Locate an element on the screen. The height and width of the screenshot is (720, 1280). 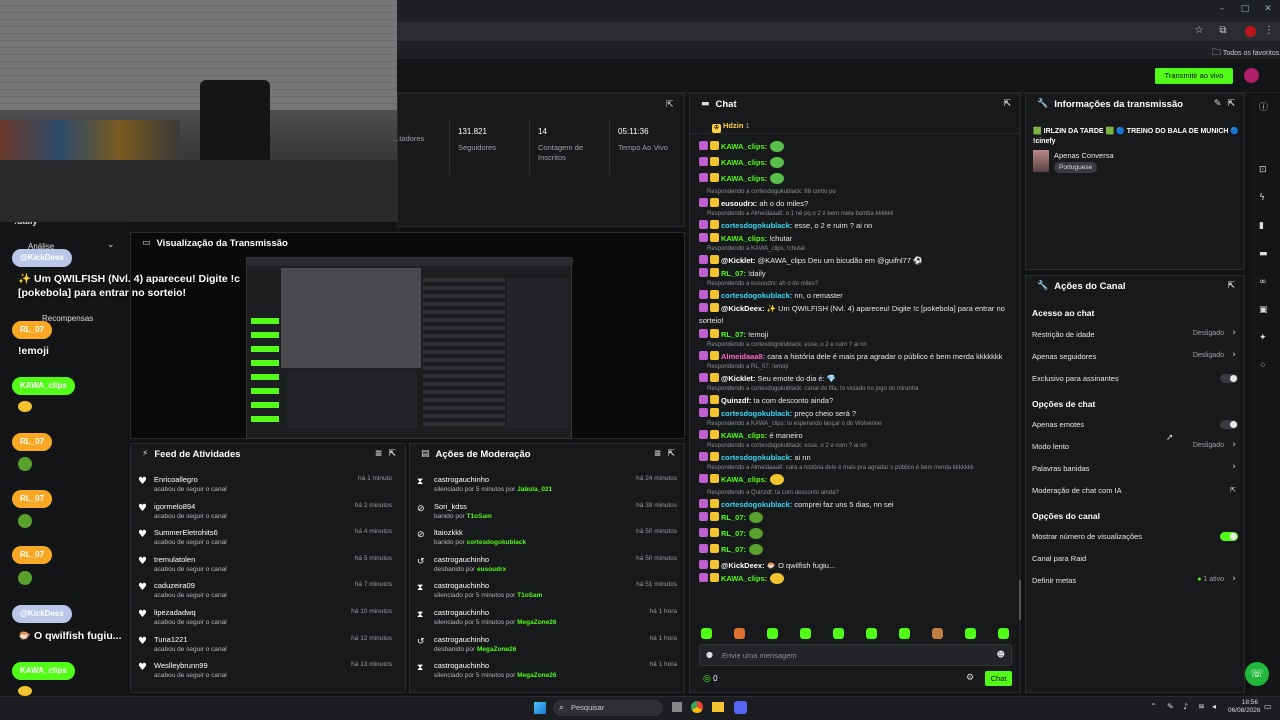
emotes-only-toggle is located at coordinates (1229, 424).